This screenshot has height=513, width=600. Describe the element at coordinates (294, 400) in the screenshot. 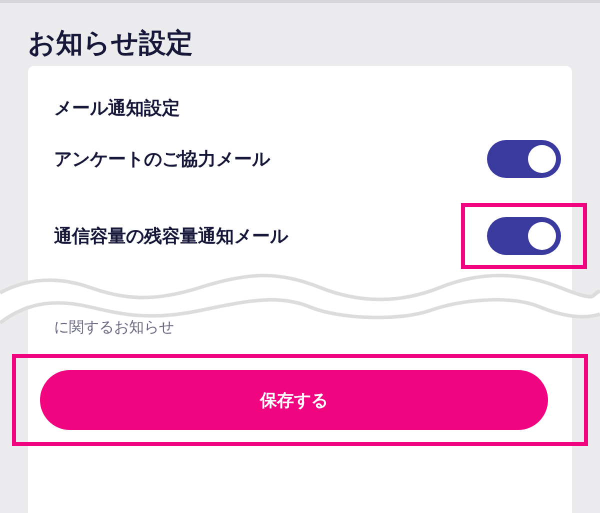

I see `save-button: 保存する` at that location.